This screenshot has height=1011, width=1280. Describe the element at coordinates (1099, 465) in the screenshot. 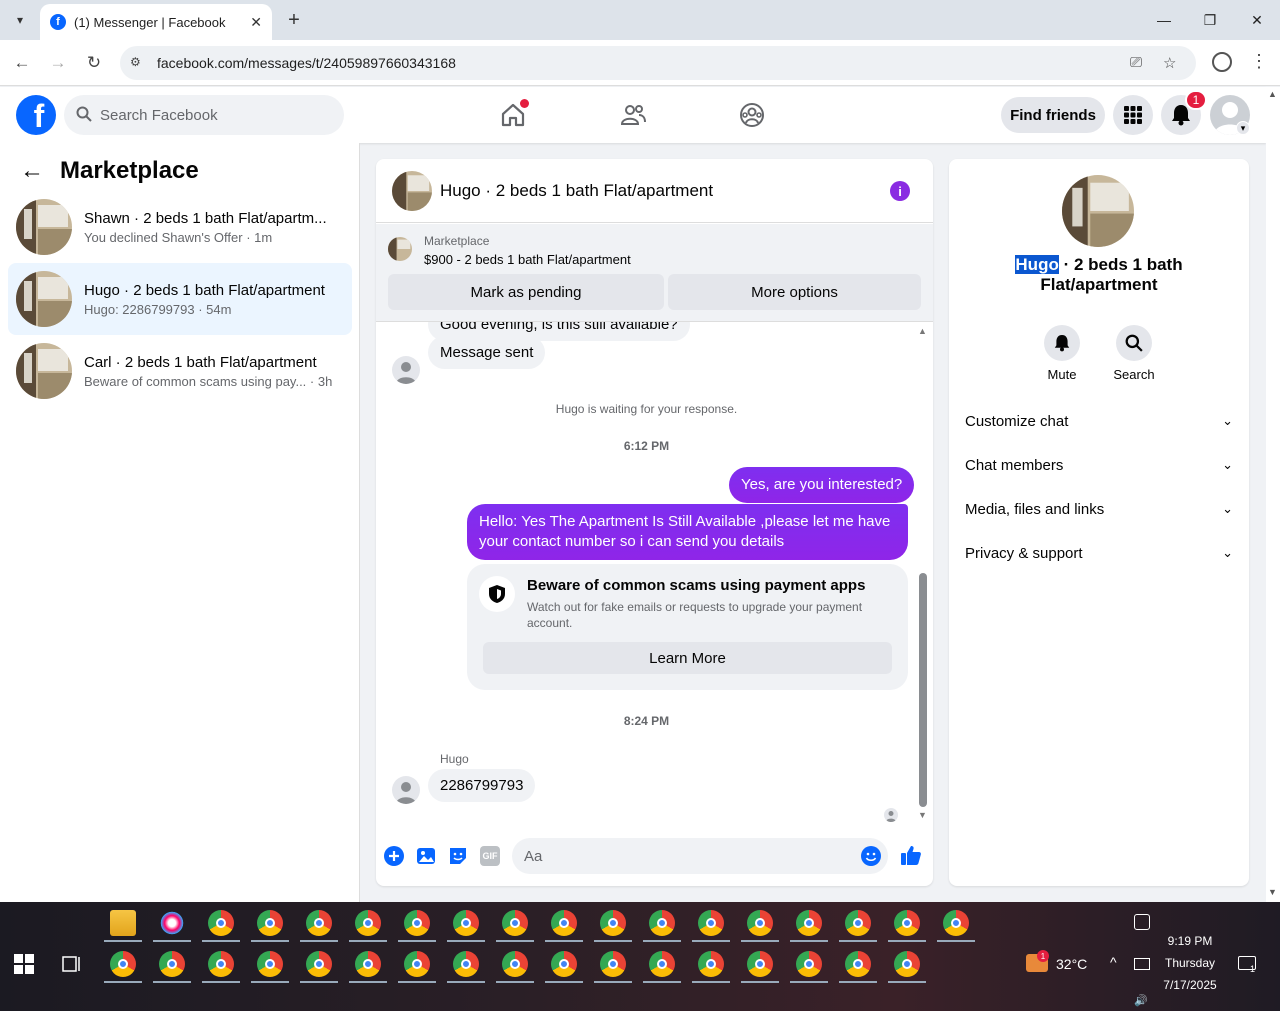

I see `chat-members-section: Chat members ⌄` at that location.